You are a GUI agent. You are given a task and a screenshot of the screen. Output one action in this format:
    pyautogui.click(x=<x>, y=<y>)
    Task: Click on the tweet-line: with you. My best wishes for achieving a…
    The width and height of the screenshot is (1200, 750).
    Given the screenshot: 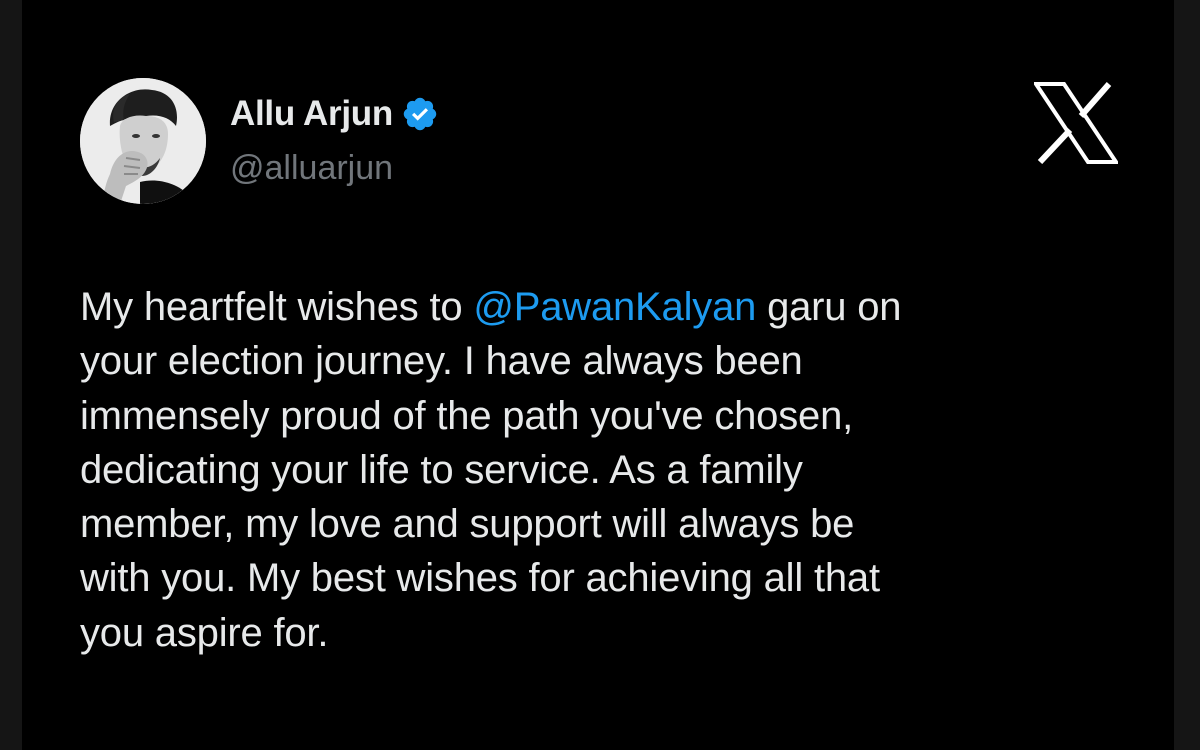 What is the action you would take?
    pyautogui.click(x=480, y=578)
    